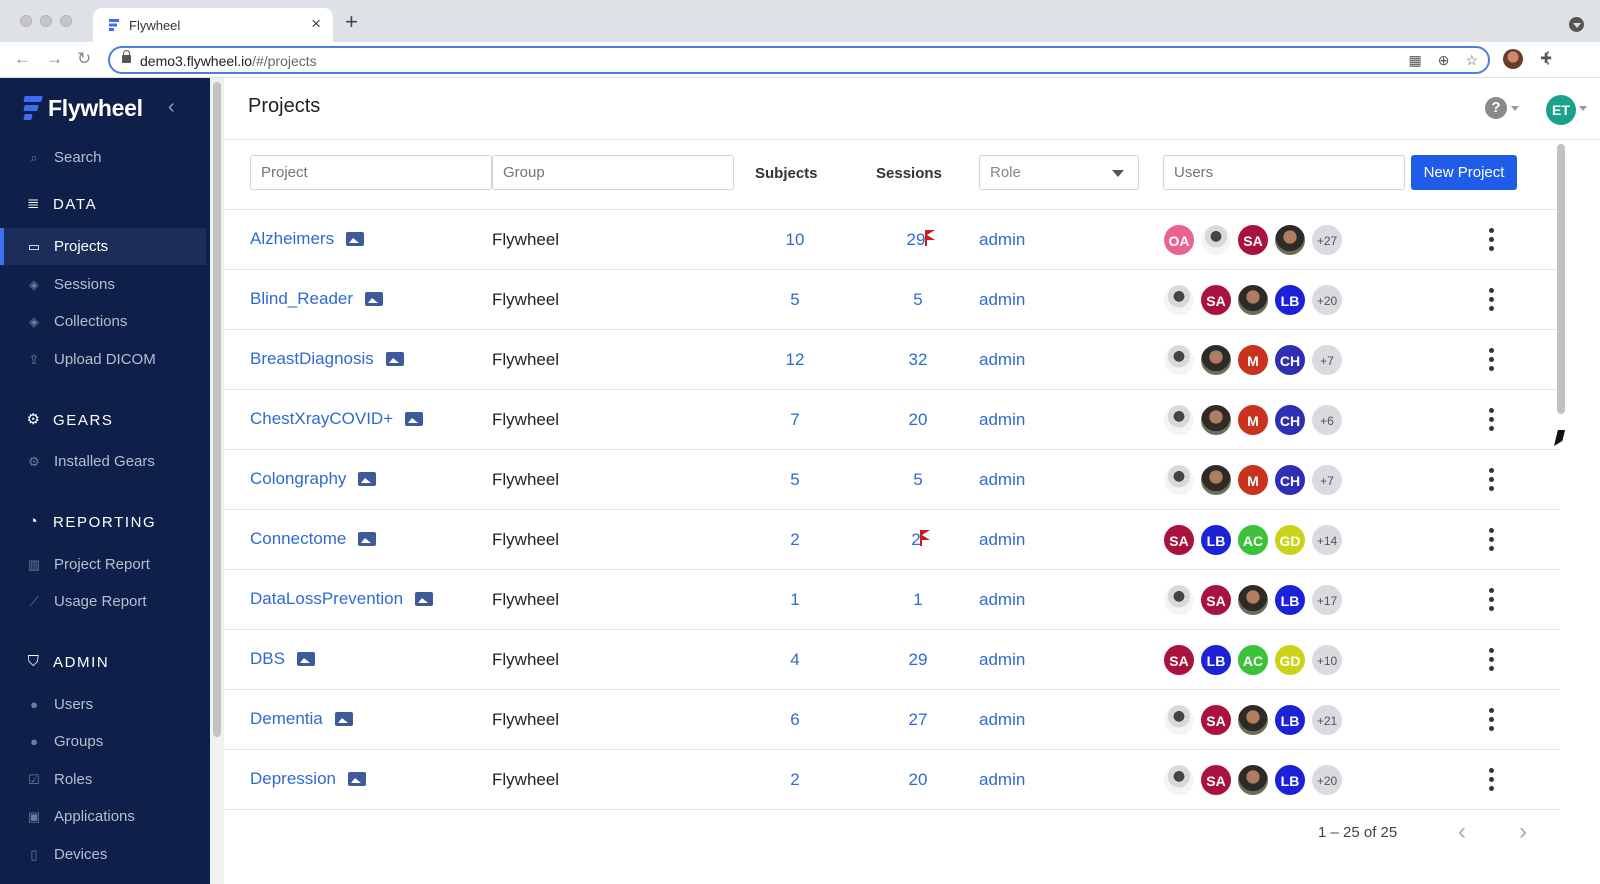 The width and height of the screenshot is (1600, 884). Describe the element at coordinates (282, 659) in the screenshot. I see `project-name-link: DBS` at that location.